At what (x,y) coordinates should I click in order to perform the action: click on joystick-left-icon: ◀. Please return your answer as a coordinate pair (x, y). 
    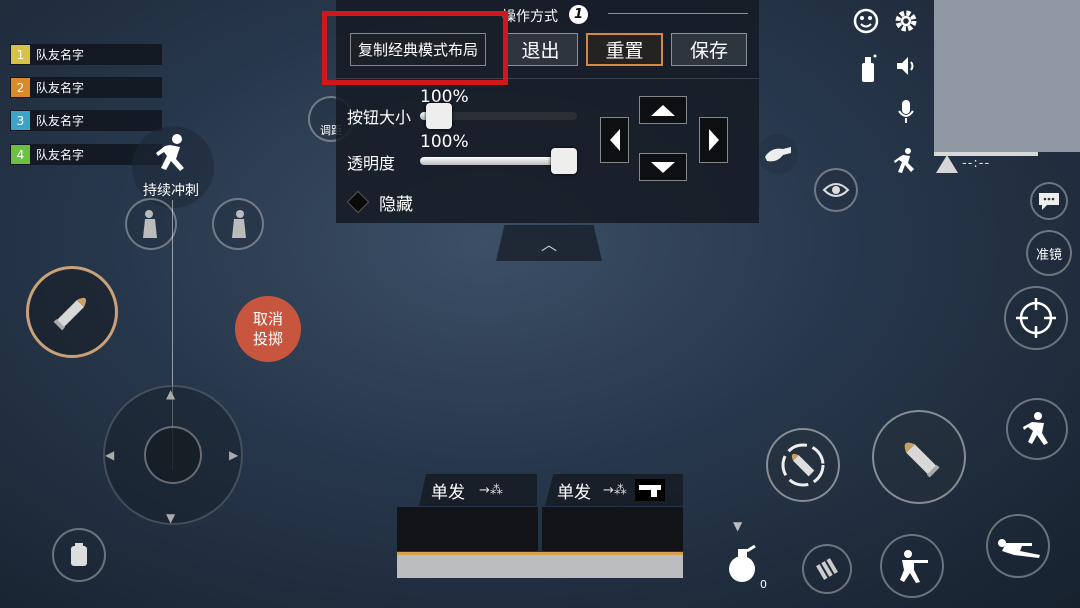
    Looking at the image, I should click on (110, 455).